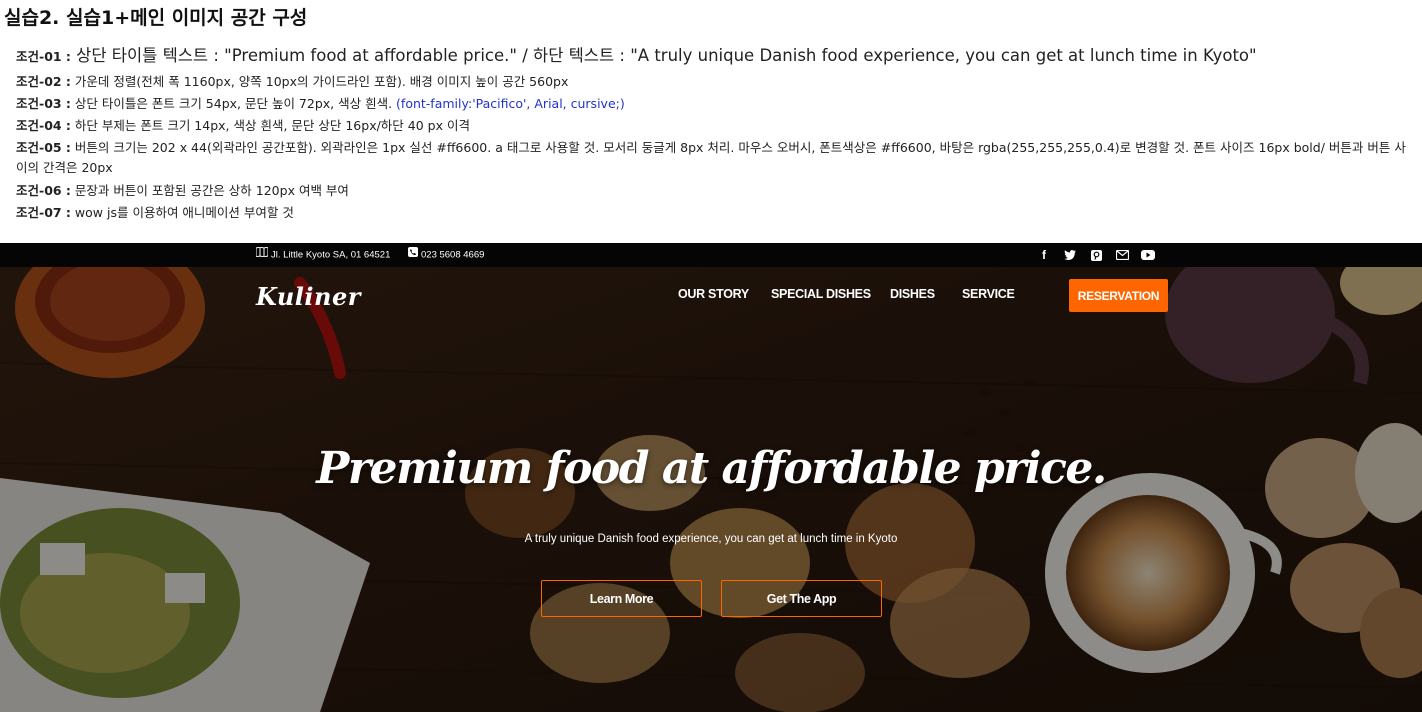 Image resolution: width=1422 pixels, height=712 pixels. Describe the element at coordinates (156, 18) in the screenshot. I see `assignment-title: 실습2. 실습1+메인 이미지 공간 구성` at that location.